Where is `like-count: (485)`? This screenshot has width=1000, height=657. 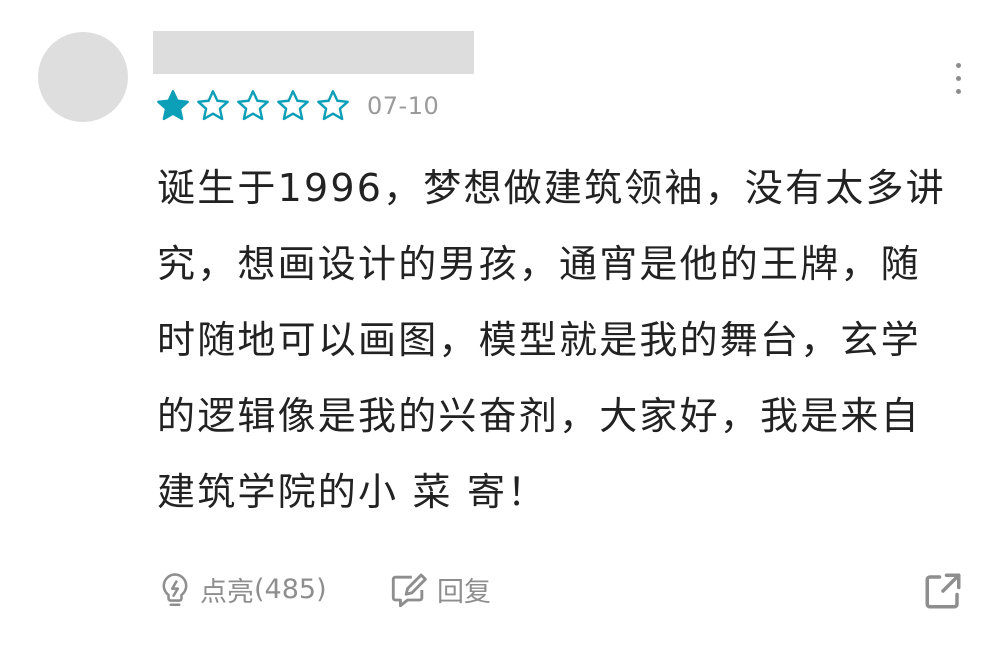
like-count: (485) is located at coordinates (290, 589).